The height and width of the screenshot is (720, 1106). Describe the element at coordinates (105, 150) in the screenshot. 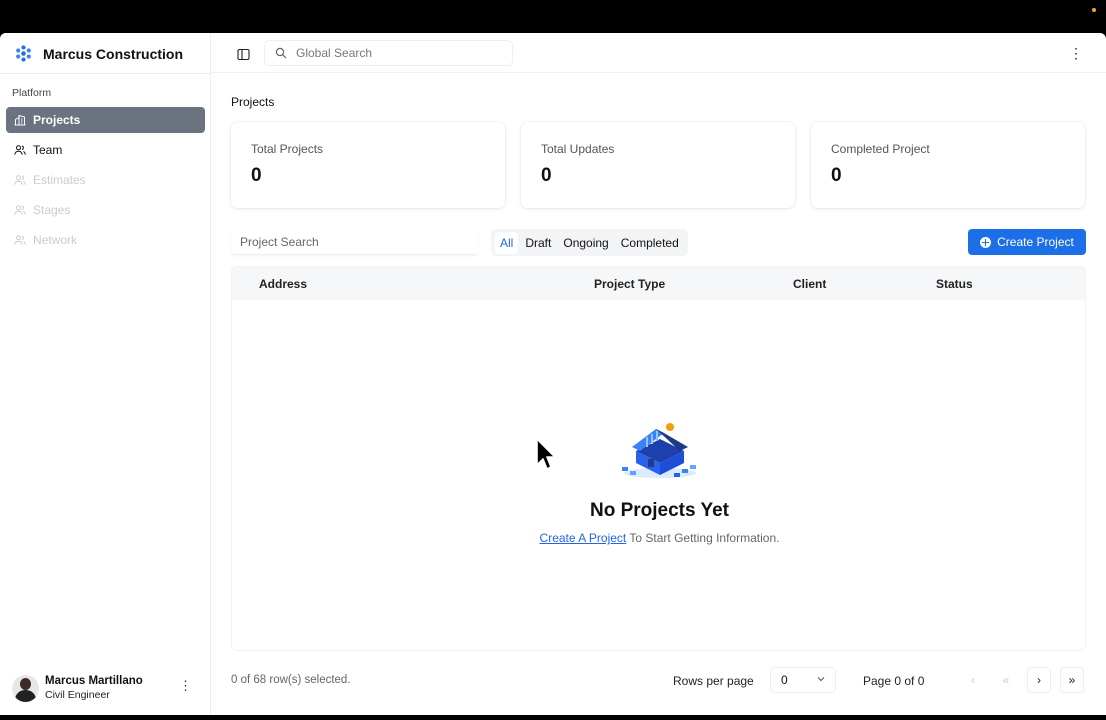

I see `sidebar-item-team: Team` at that location.